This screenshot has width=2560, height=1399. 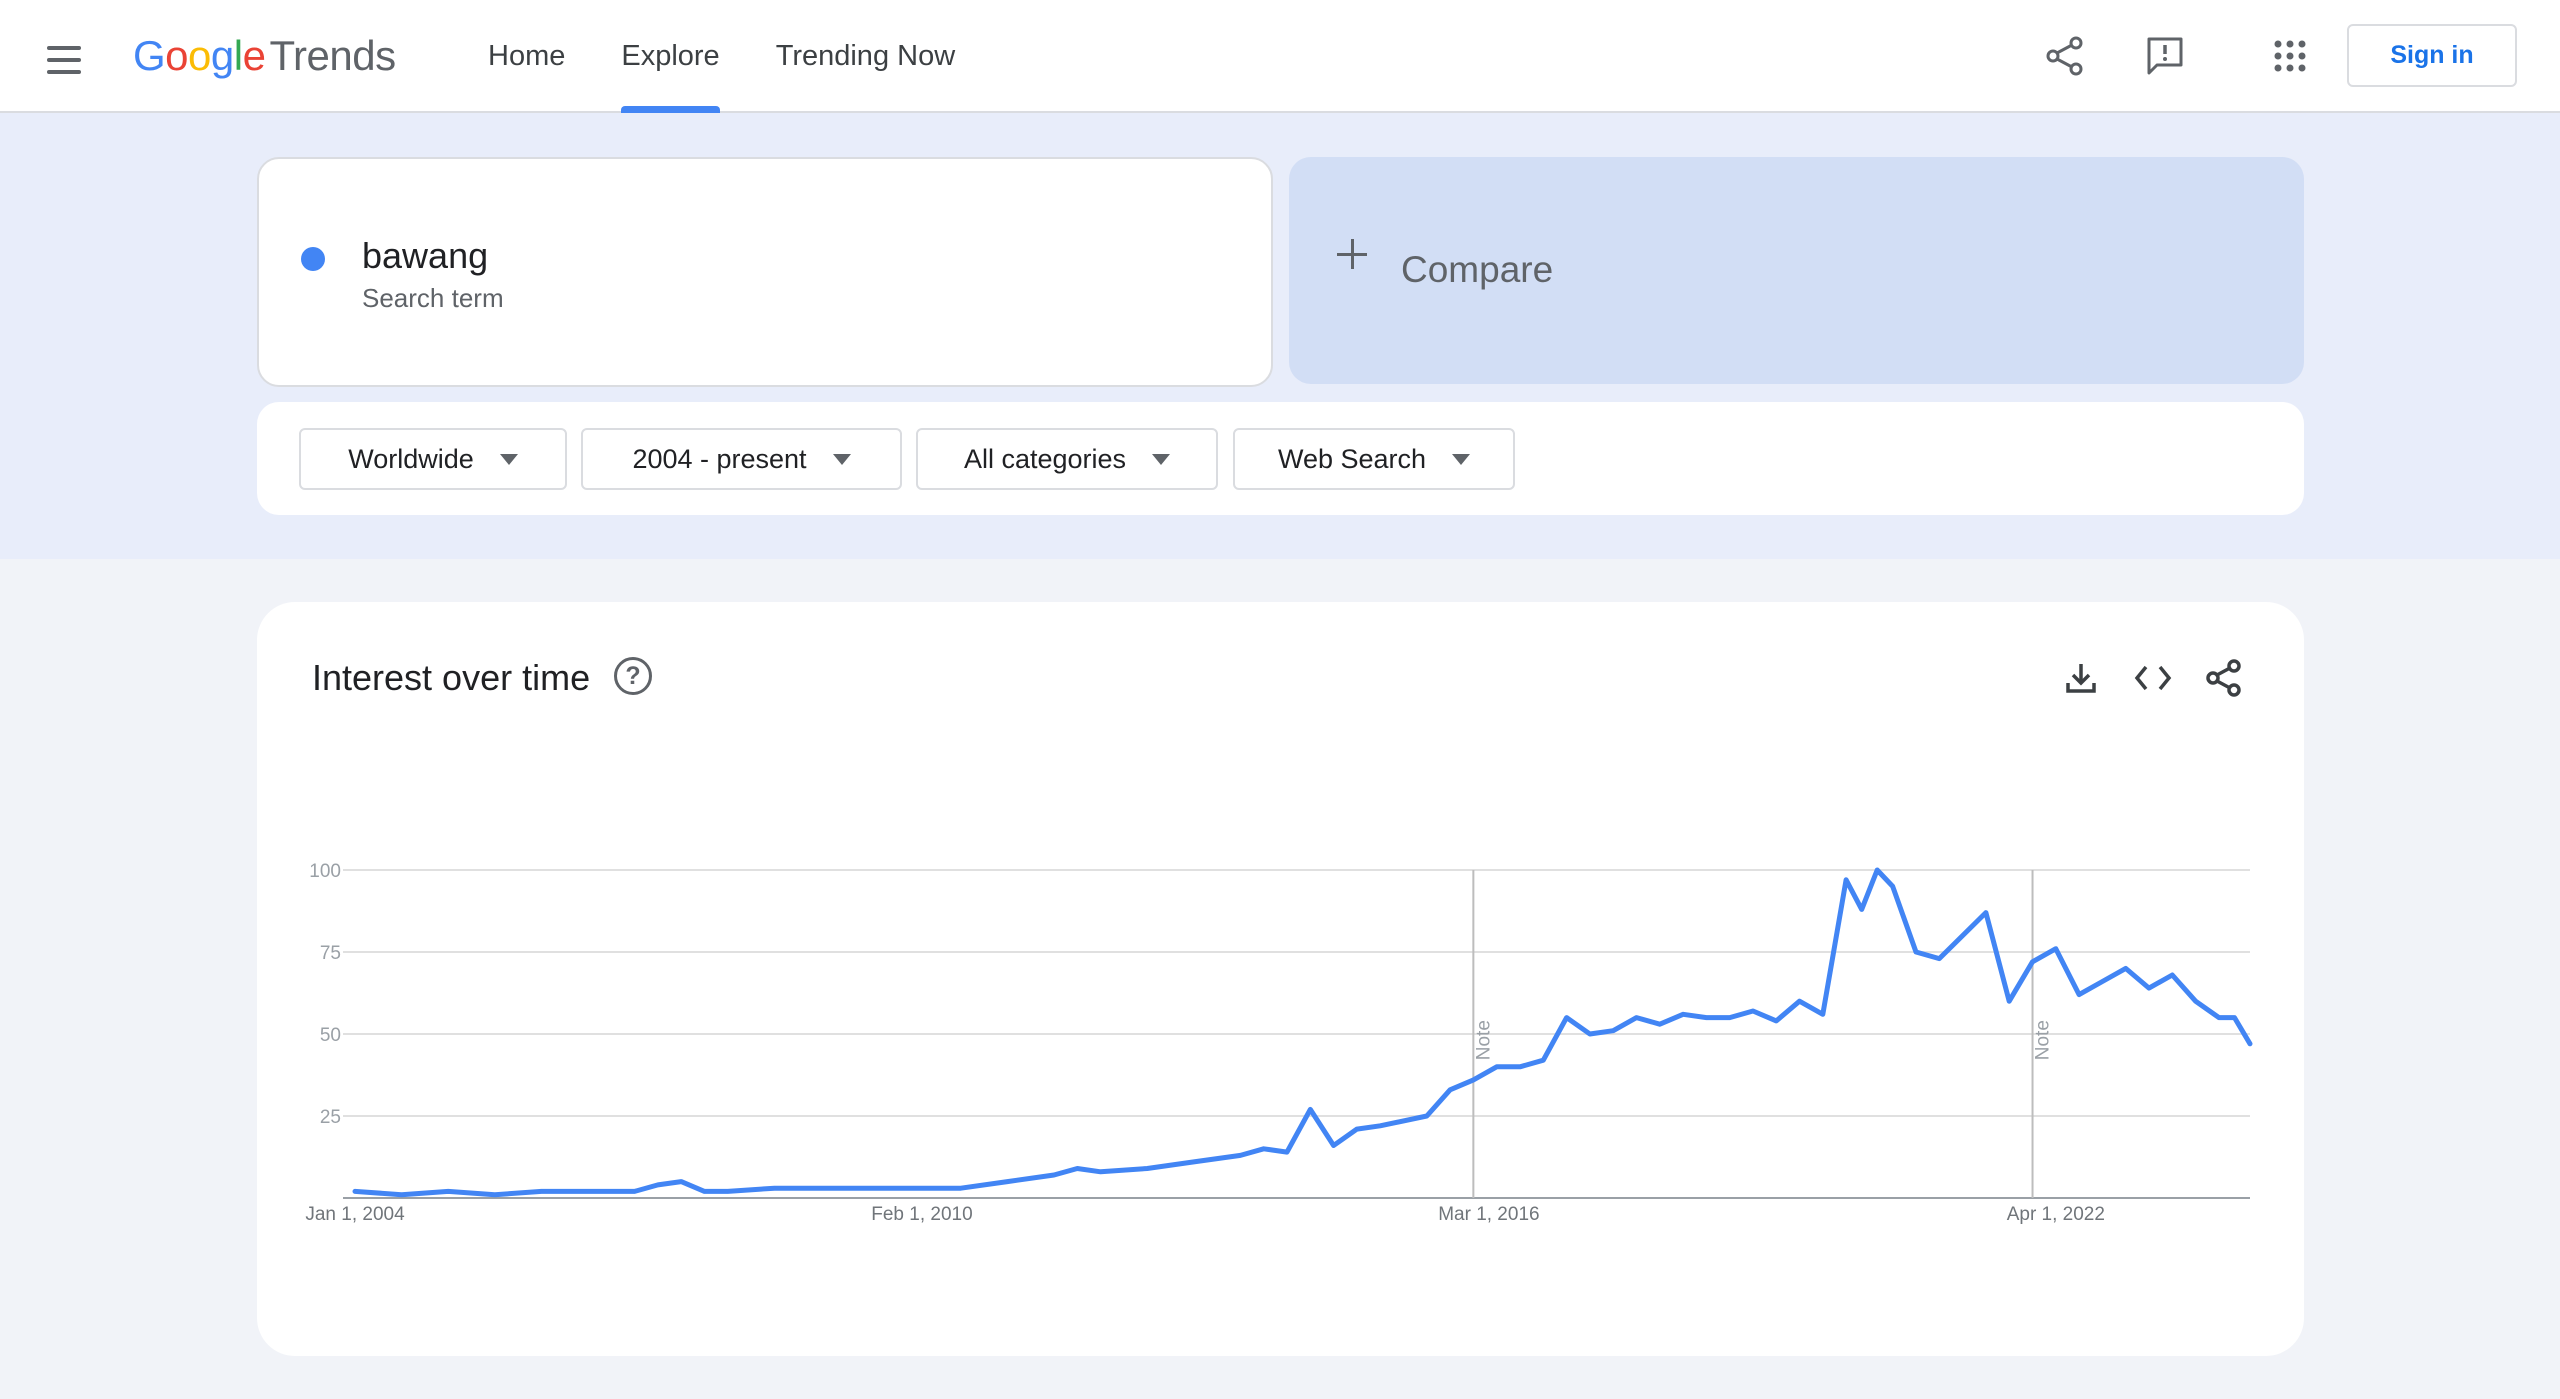 What do you see at coordinates (2153, 678) in the screenshot?
I see `embed-code-icon` at bounding box center [2153, 678].